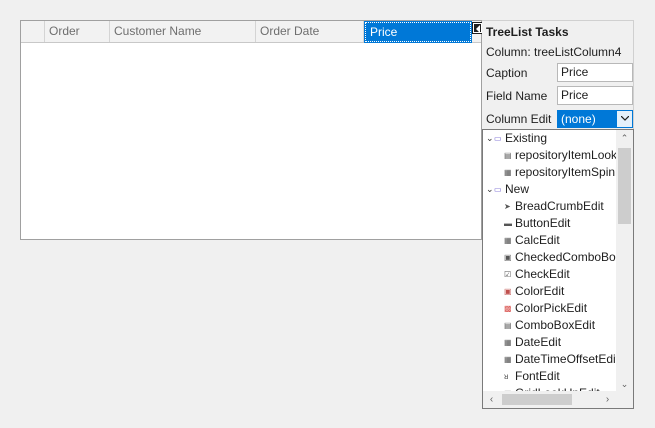 The image size is (655, 428). What do you see at coordinates (418, 32) in the screenshot?
I see `column-header-price: Price` at bounding box center [418, 32].